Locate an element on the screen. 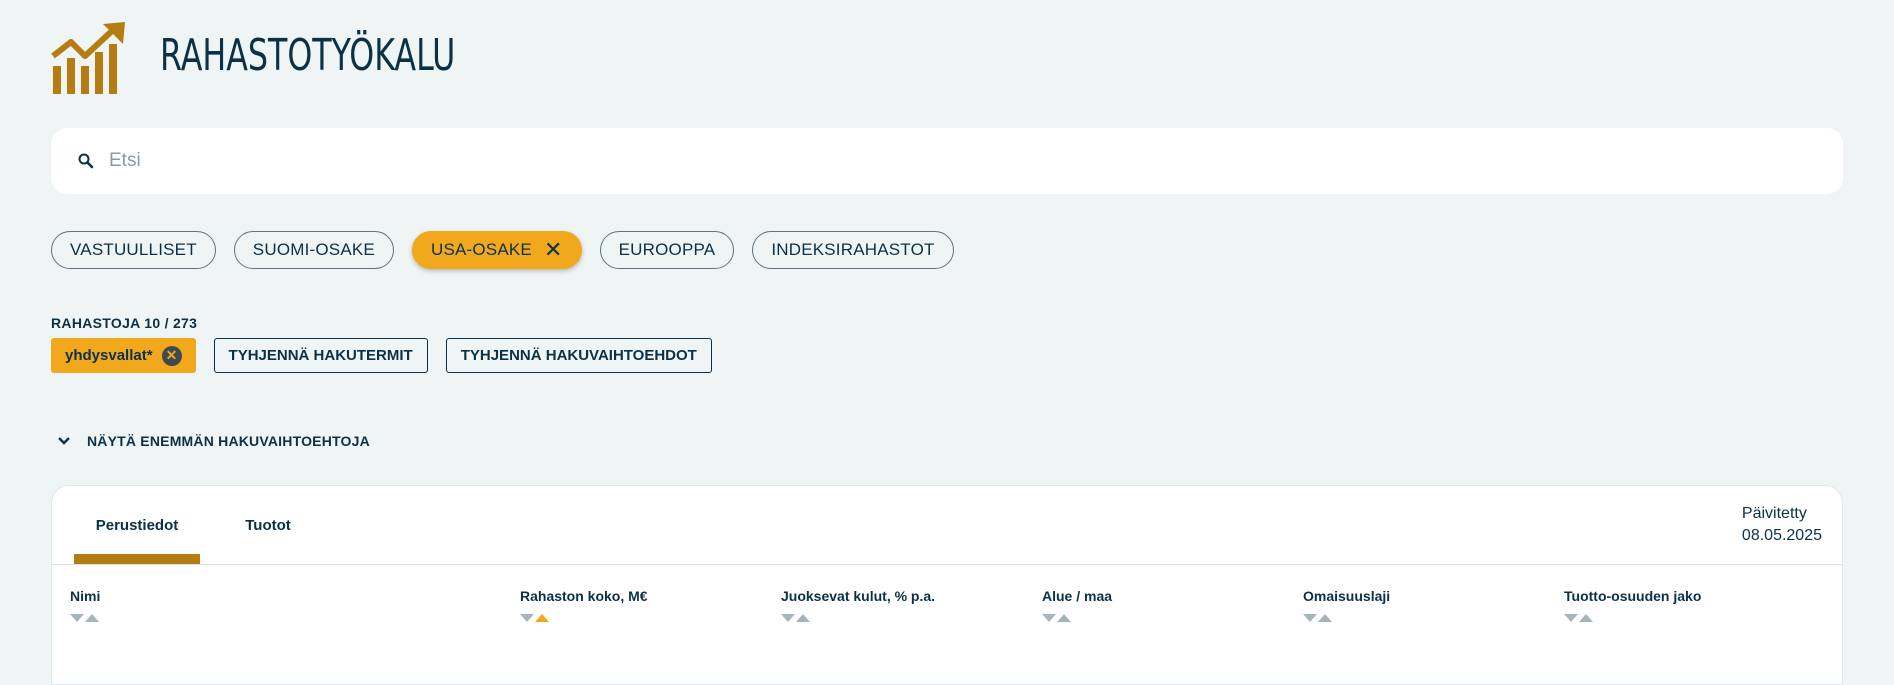 This screenshot has width=1894, height=685. clear-terms-button: TYHJENNÄ HAKUTERMIT is located at coordinates (320, 355).